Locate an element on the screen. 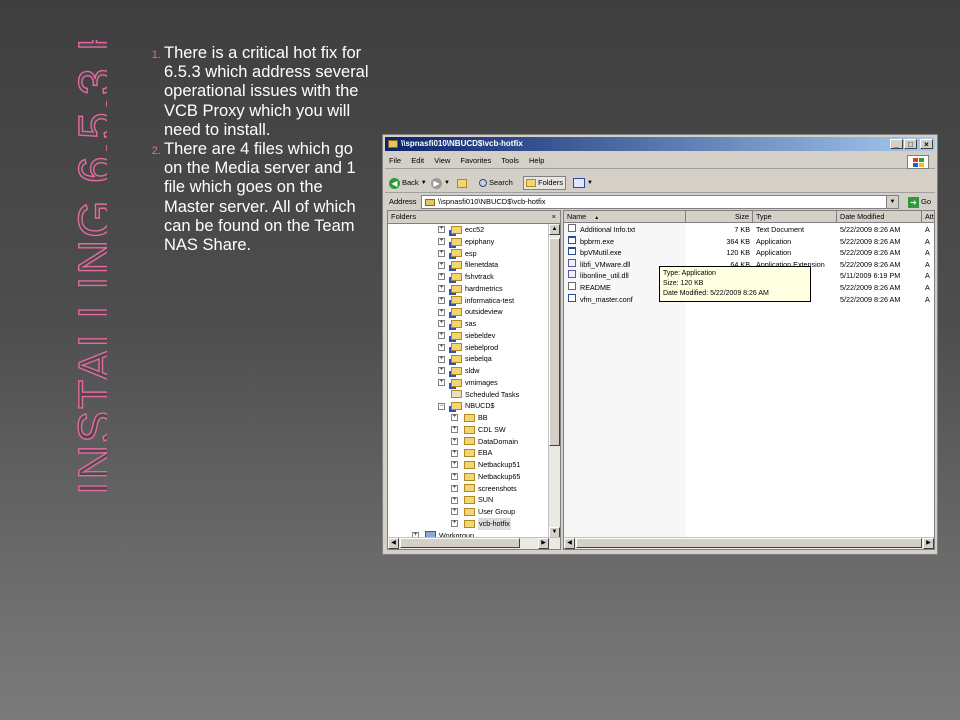 The width and height of the screenshot is (960, 720). menu-view: View is located at coordinates (442, 161).